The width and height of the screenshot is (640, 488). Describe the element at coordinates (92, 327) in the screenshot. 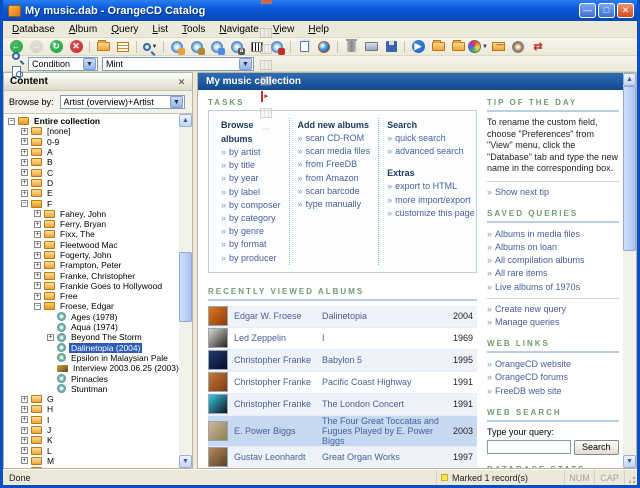

I see `tree-item: Aqua (1974)` at that location.